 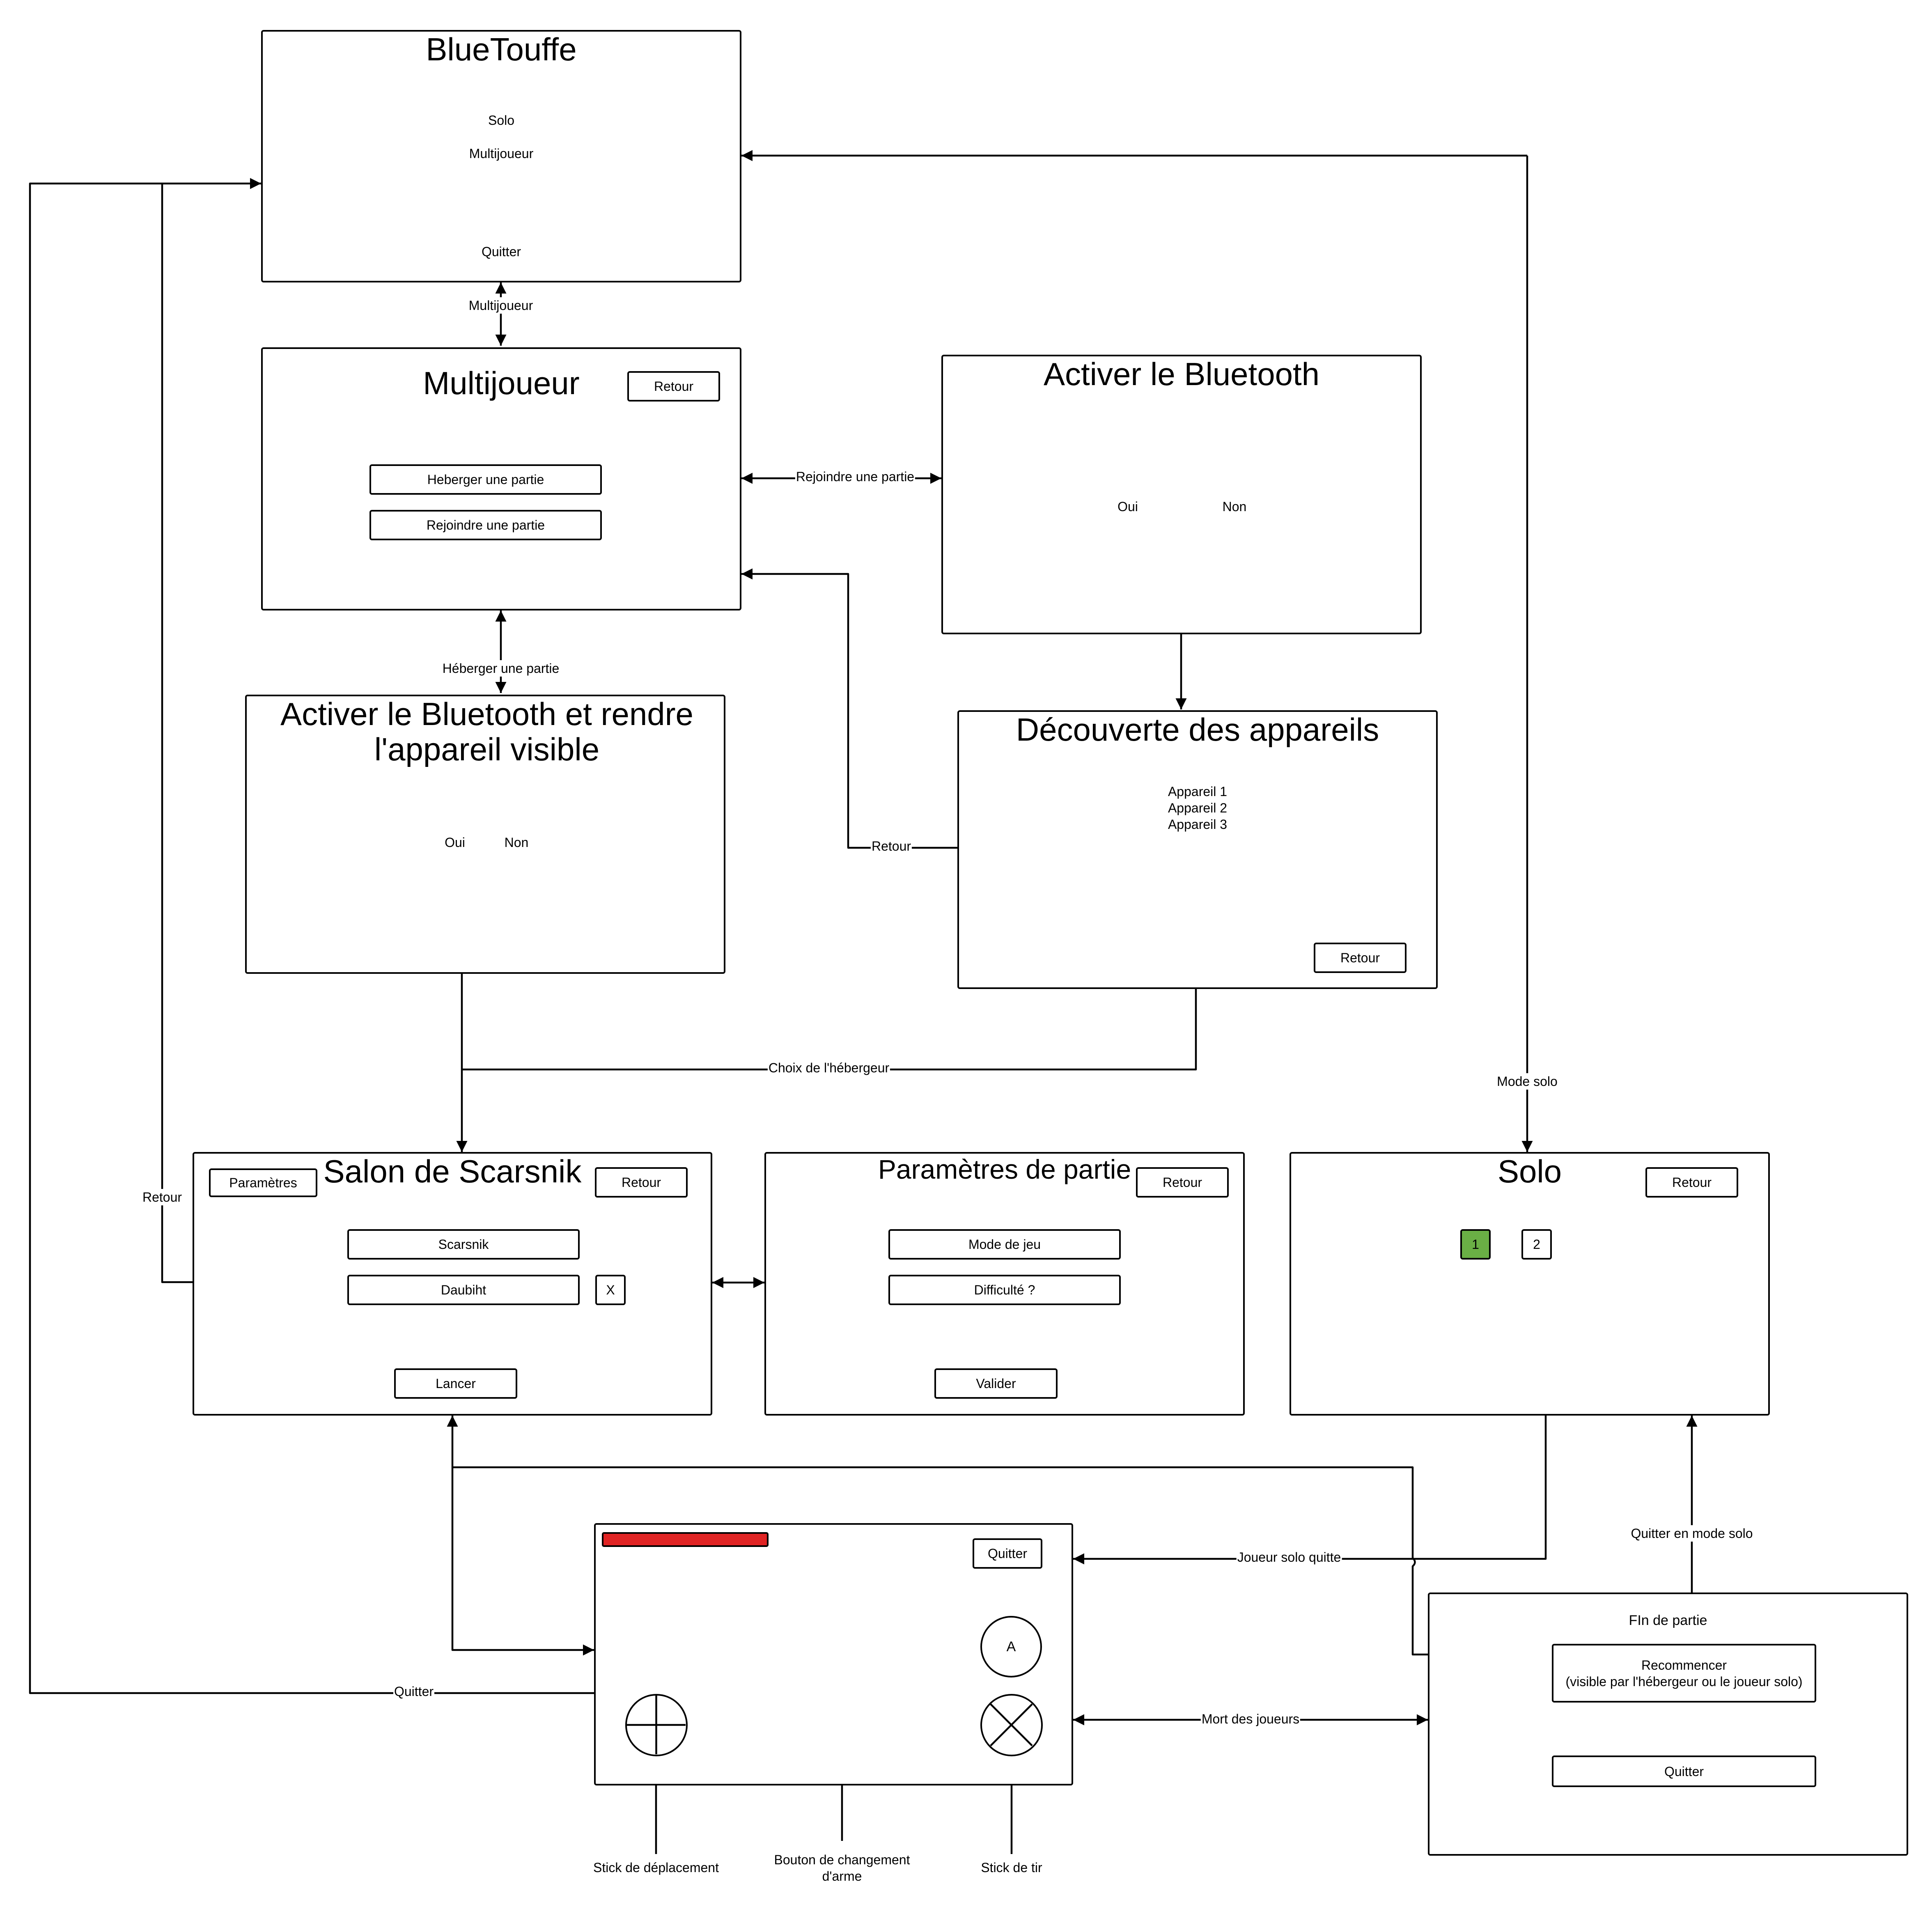 What do you see at coordinates (1197, 791) in the screenshot?
I see `device-item: Appareil 1` at bounding box center [1197, 791].